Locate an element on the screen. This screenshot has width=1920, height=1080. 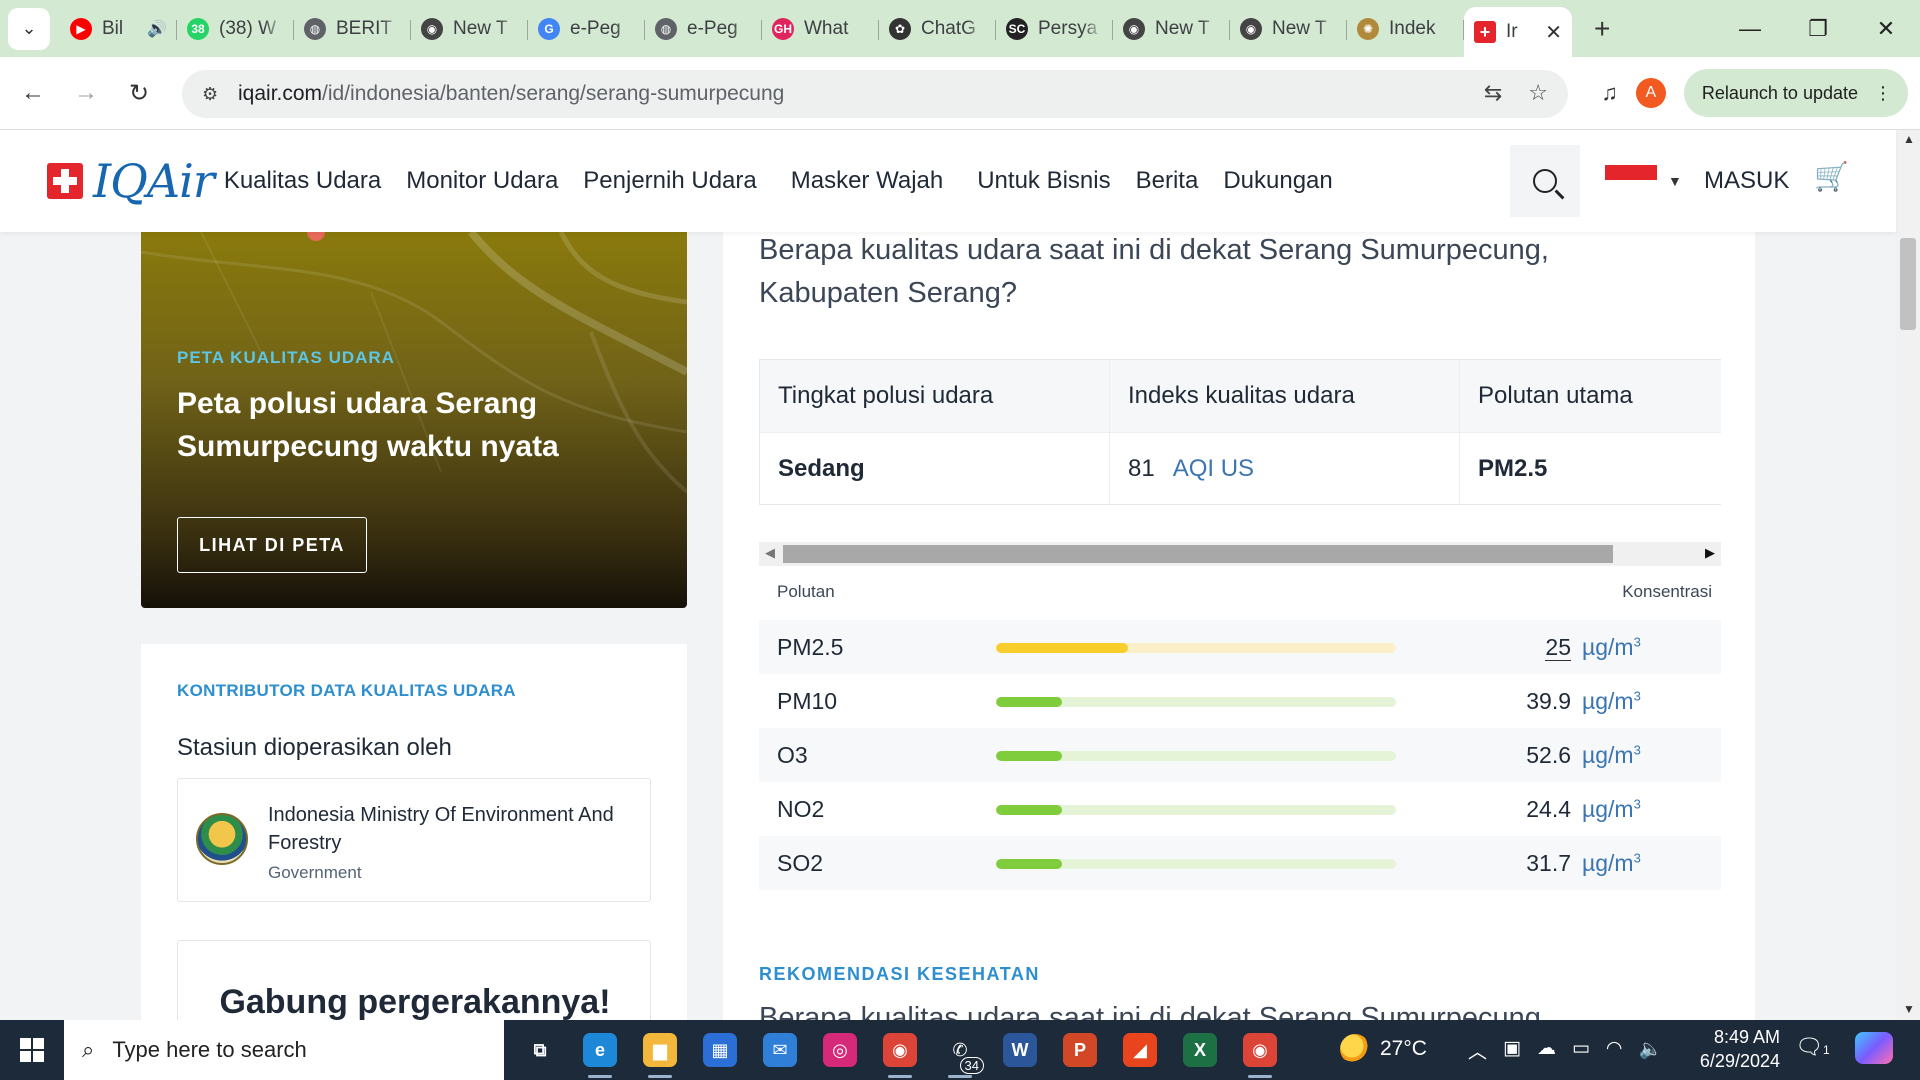
nav-item: Monitor Udara is located at coordinates (482, 181).